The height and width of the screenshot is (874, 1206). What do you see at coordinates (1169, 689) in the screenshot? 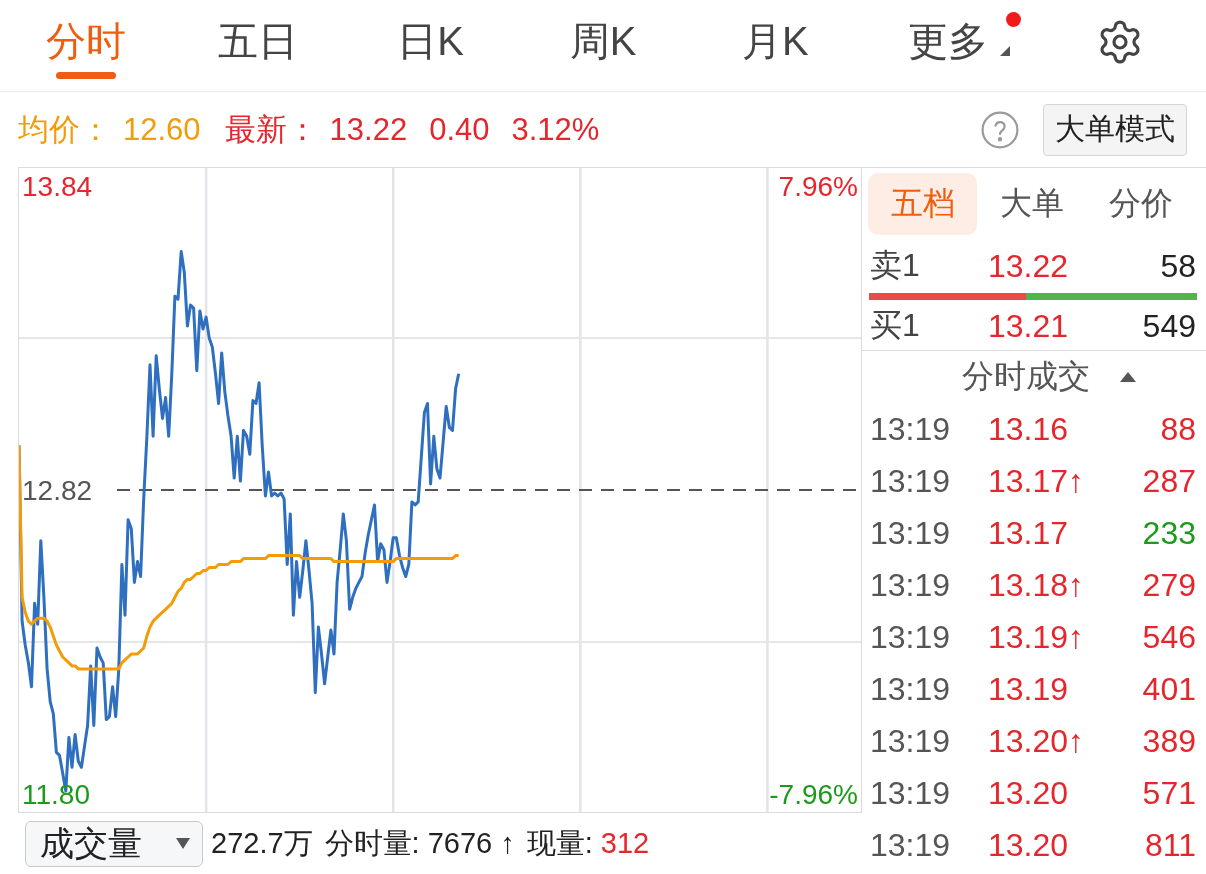
I see `trade-volume: 401` at bounding box center [1169, 689].